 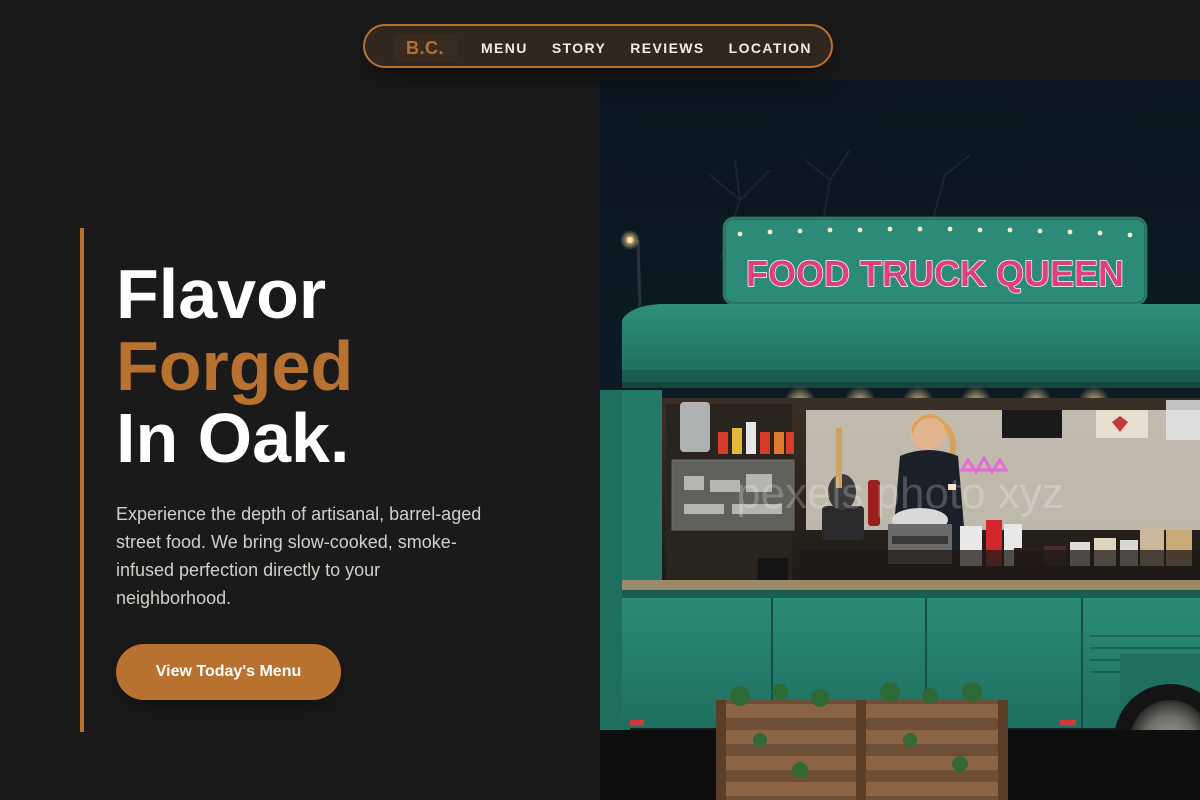 I want to click on headline-line-3: In Oak., so click(x=233, y=438).